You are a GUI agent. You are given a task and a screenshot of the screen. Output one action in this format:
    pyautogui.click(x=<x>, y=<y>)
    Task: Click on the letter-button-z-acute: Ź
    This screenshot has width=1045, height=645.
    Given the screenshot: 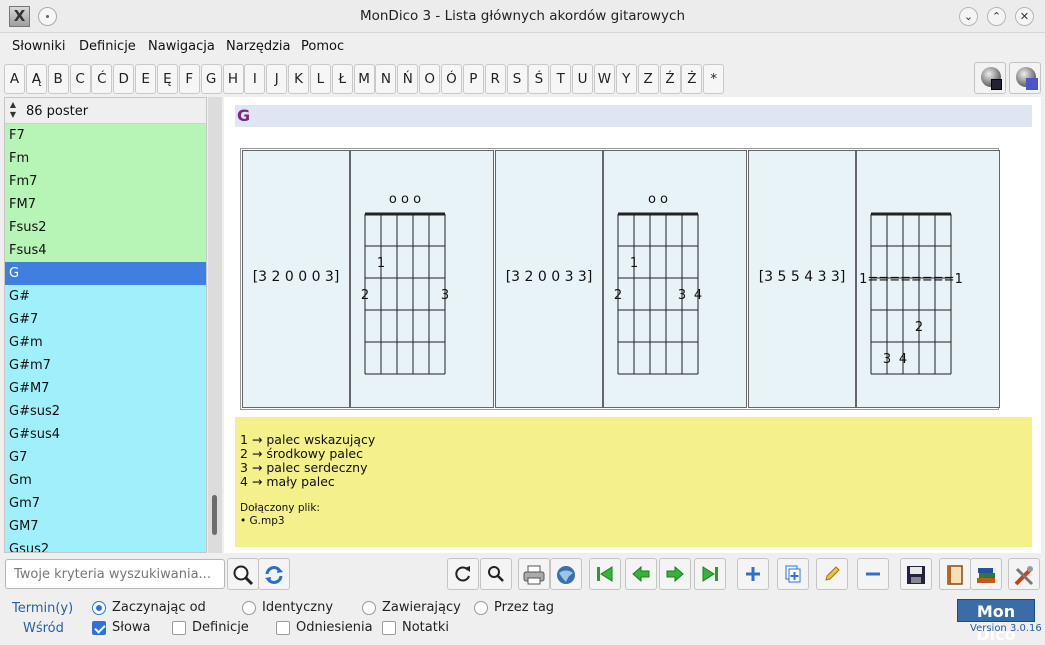 What is the action you would take?
    pyautogui.click(x=670, y=79)
    